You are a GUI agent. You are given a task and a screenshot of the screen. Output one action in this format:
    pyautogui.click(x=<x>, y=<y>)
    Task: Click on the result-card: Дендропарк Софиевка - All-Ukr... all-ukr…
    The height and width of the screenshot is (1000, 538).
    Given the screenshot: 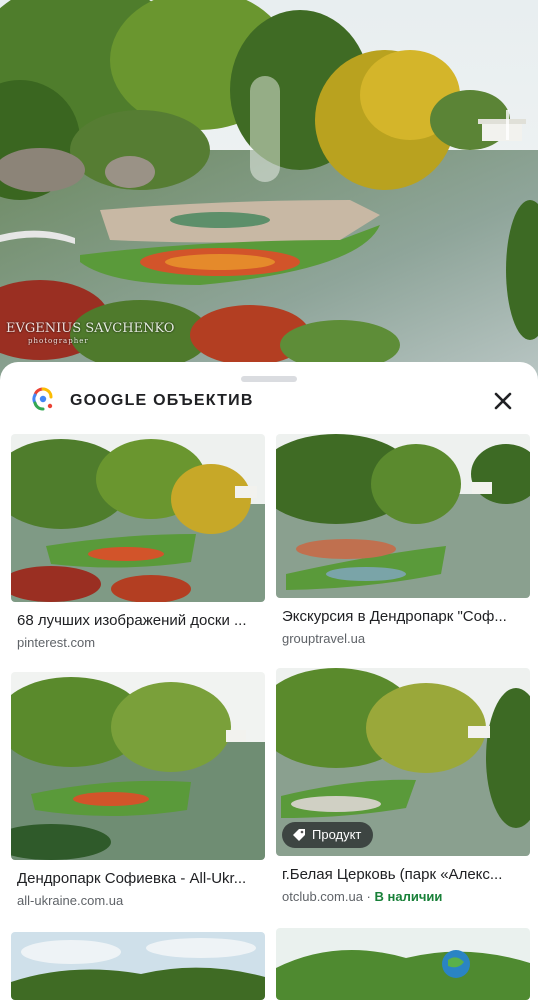 What is the action you would take?
    pyautogui.click(x=138, y=790)
    